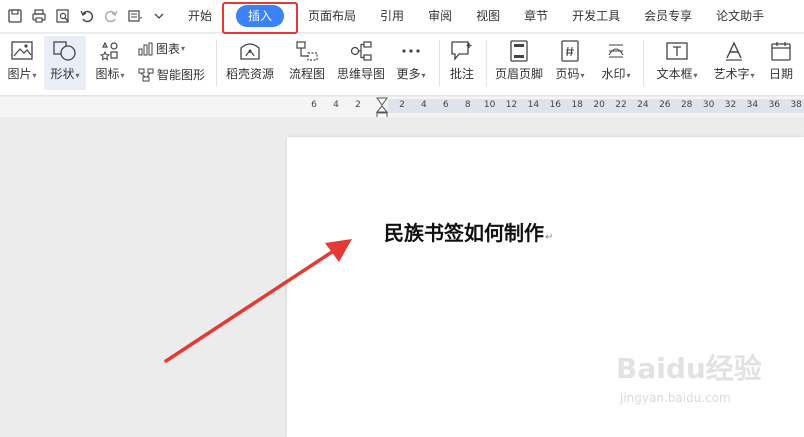 This screenshot has height=437, width=804. I want to click on chart-icon, so click(145, 48).